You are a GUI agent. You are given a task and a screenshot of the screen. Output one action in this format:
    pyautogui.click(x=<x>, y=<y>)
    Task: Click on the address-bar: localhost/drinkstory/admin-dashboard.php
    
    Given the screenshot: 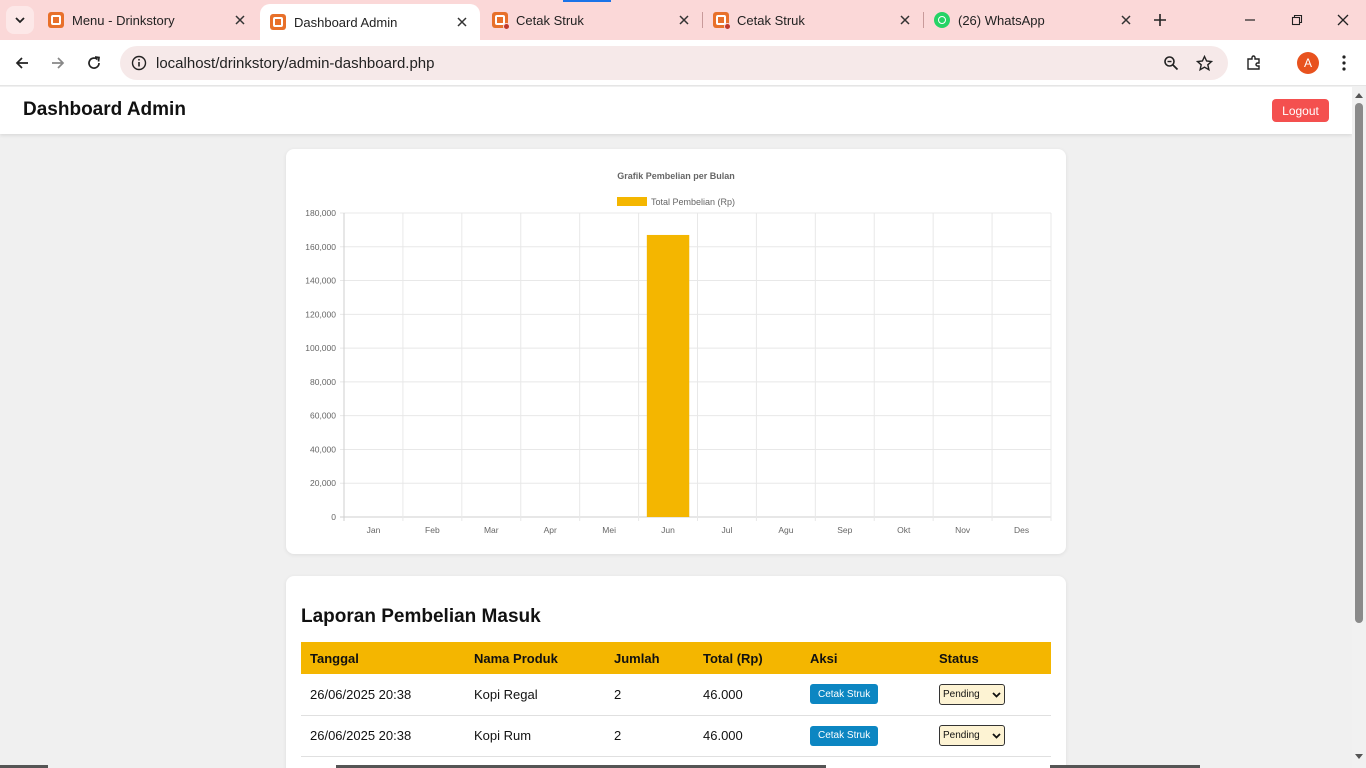 What is the action you would take?
    pyautogui.click(x=674, y=63)
    